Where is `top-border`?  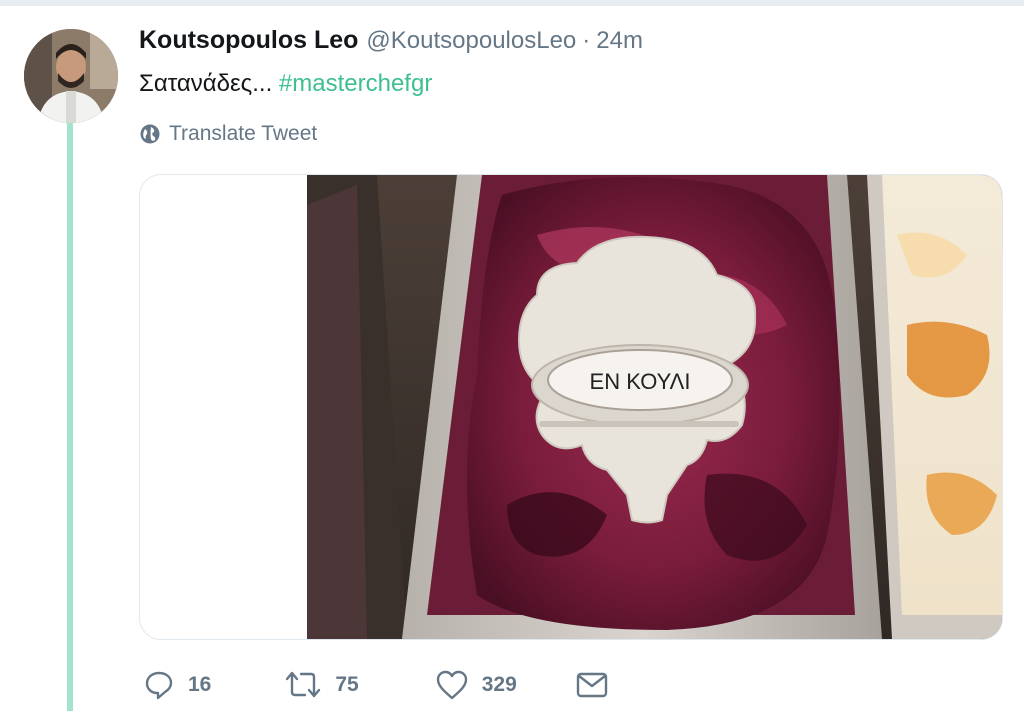 top-border is located at coordinates (512, 3).